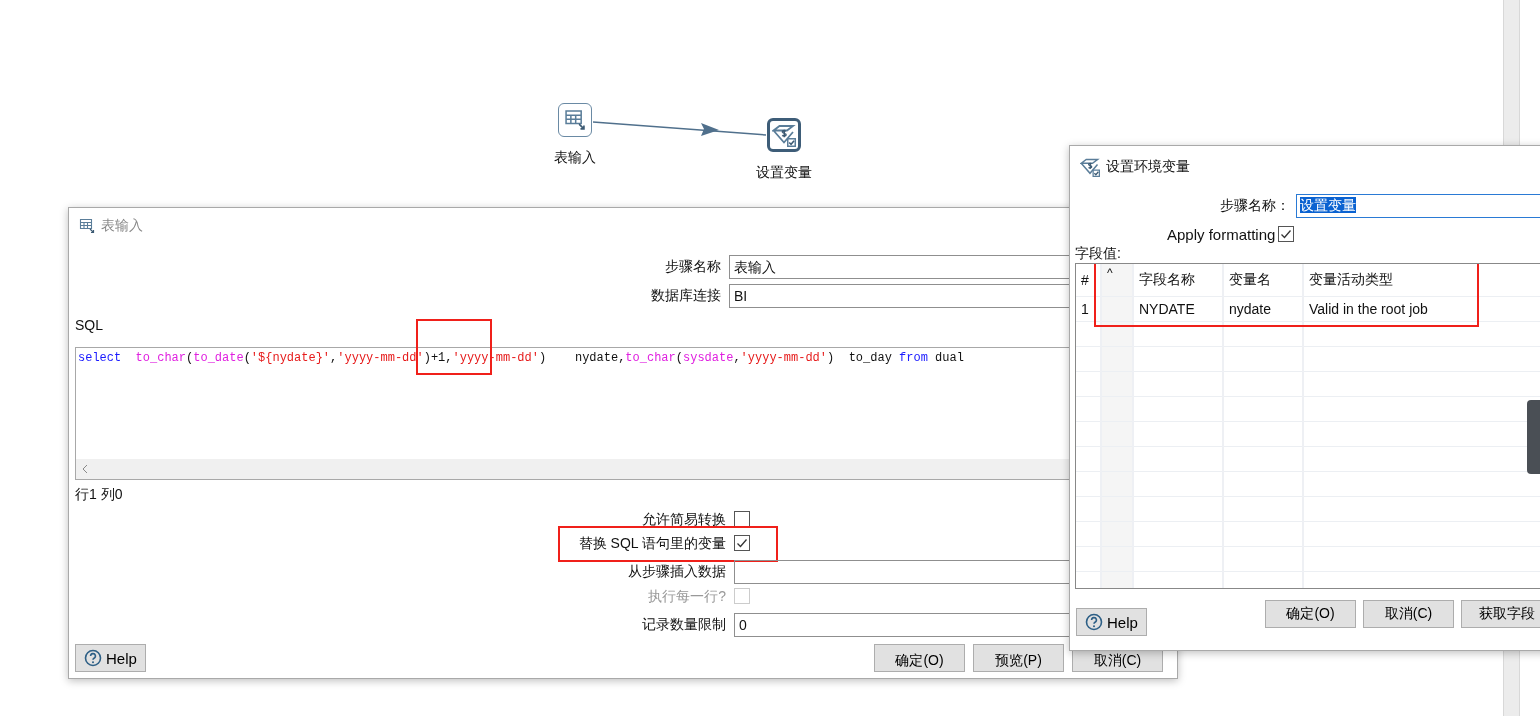 This screenshot has width=1540, height=716. I want to click on cursor-position: 行1 列0, so click(99, 495).